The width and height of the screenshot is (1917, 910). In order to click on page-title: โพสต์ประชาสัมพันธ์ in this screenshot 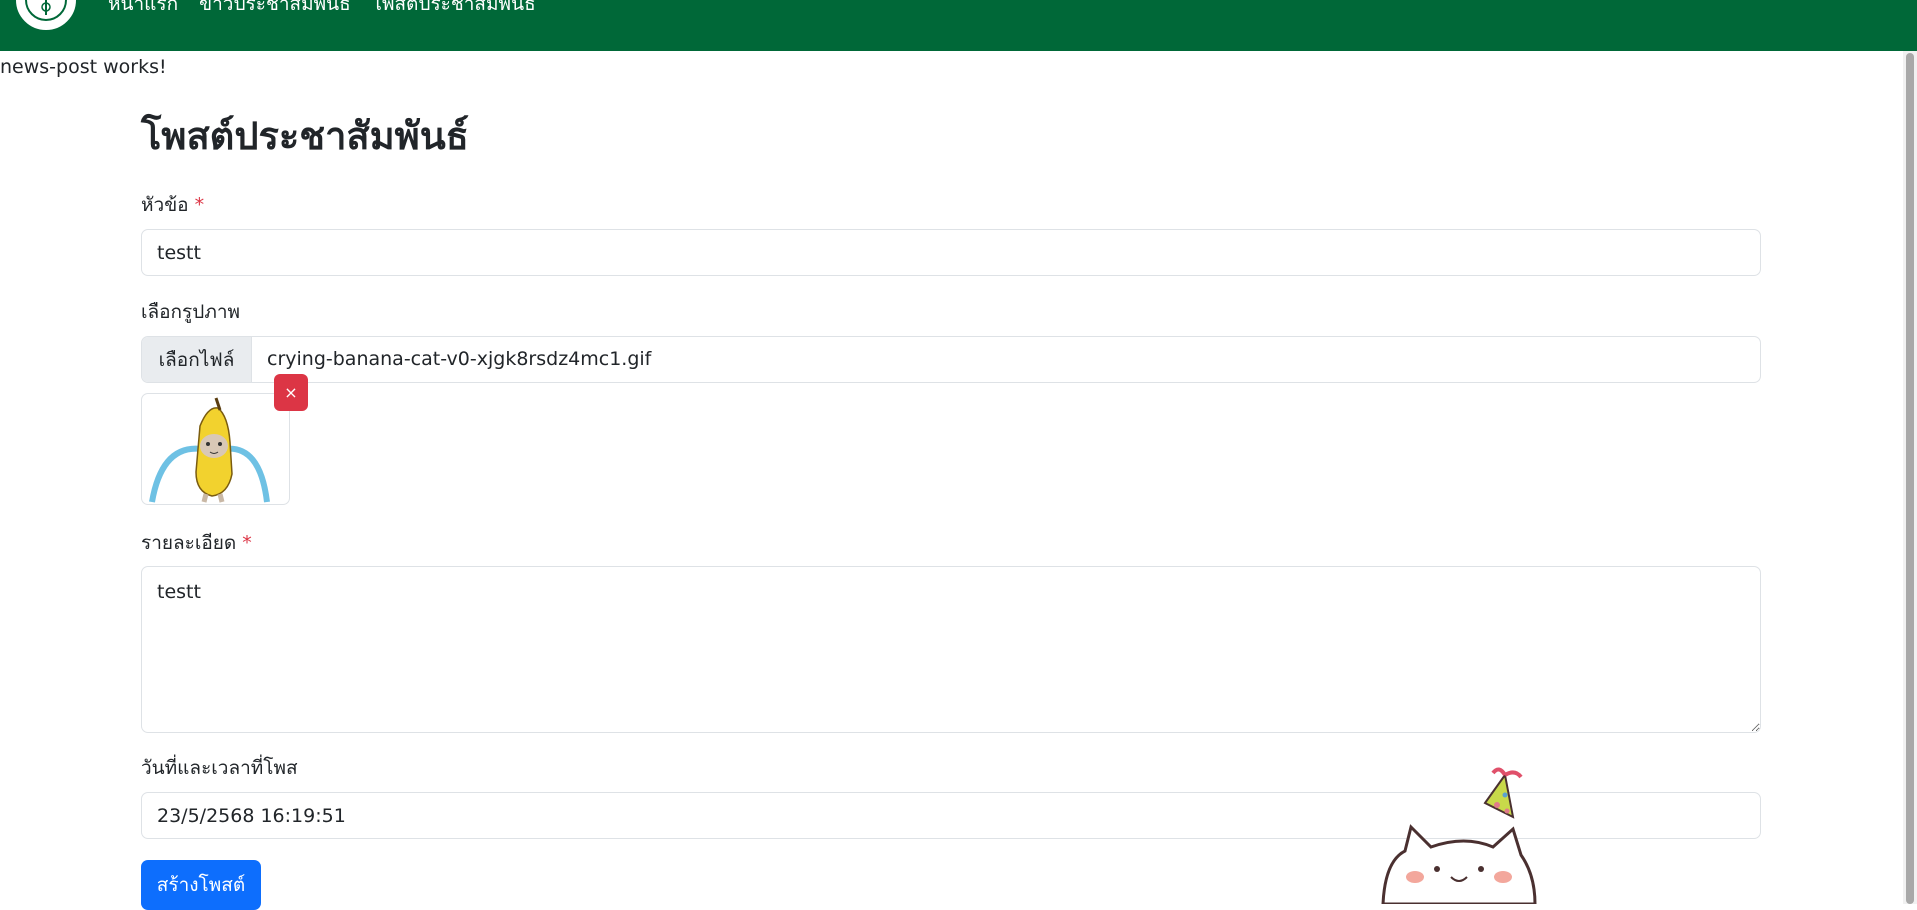, I will do `click(305, 136)`.